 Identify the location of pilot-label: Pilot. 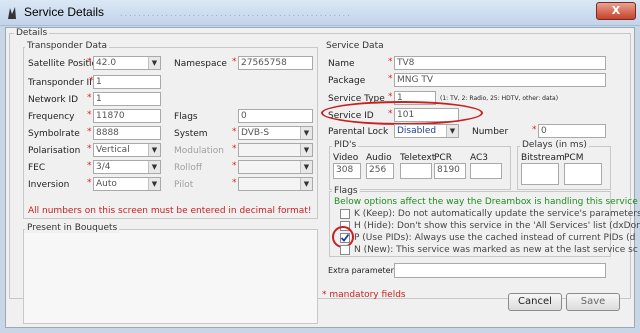
(184, 185).